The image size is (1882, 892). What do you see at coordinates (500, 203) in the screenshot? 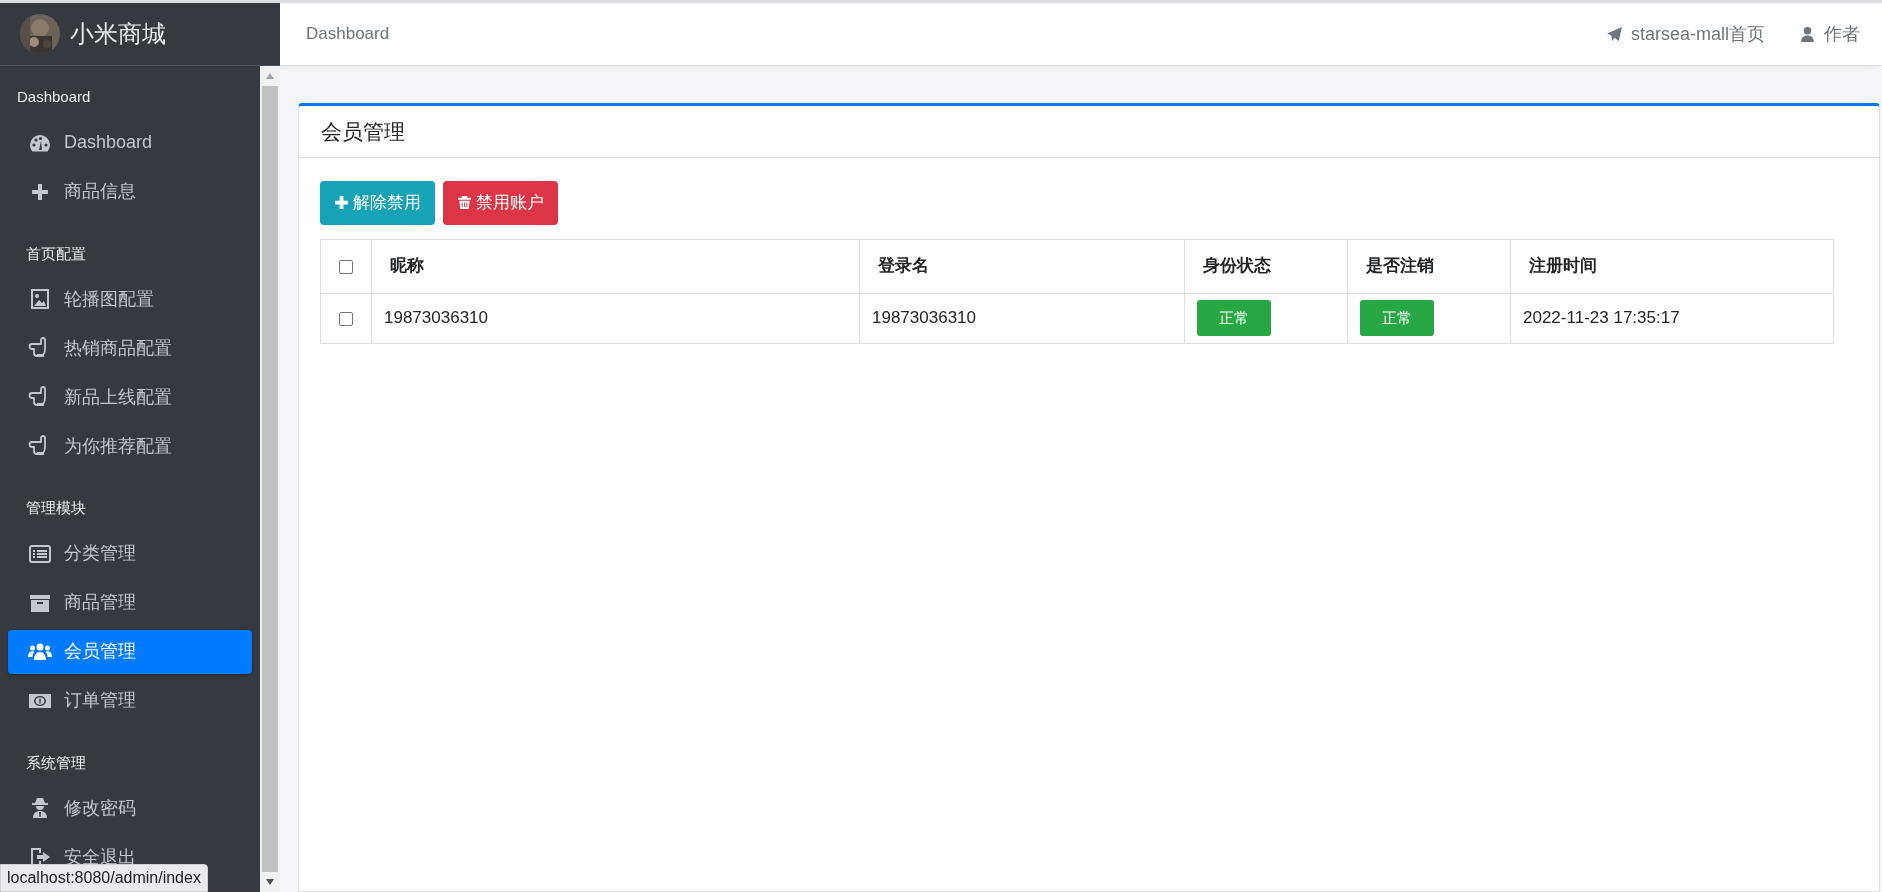
I see `disable-account-button: 禁用账户` at bounding box center [500, 203].